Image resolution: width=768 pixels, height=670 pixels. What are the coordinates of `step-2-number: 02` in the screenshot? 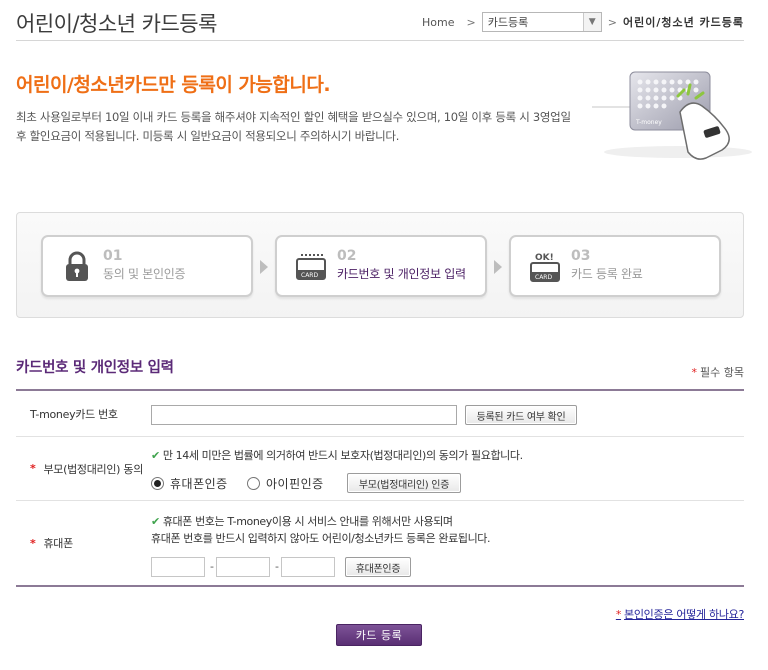 It's located at (347, 256).